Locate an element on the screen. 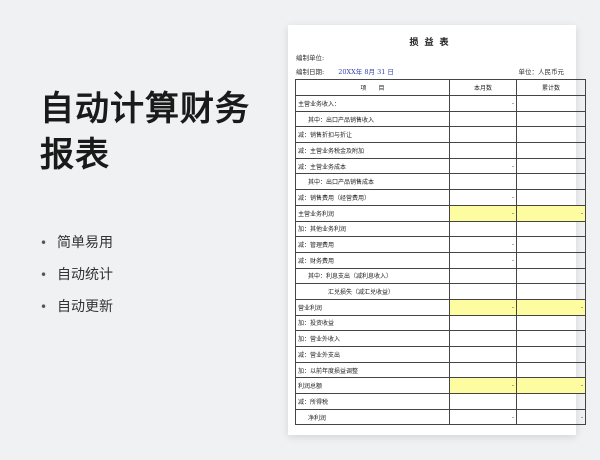 The width and height of the screenshot is (600, 460). column-header-month: 本月数 is located at coordinates (483, 87).